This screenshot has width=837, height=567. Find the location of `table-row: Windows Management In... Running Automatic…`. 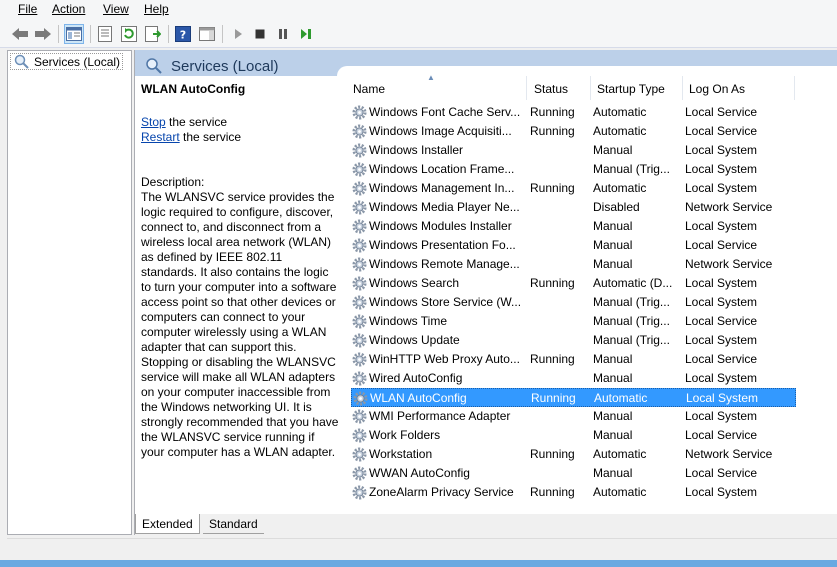

table-row: Windows Management In... Running Automatic… is located at coordinates (573, 188).